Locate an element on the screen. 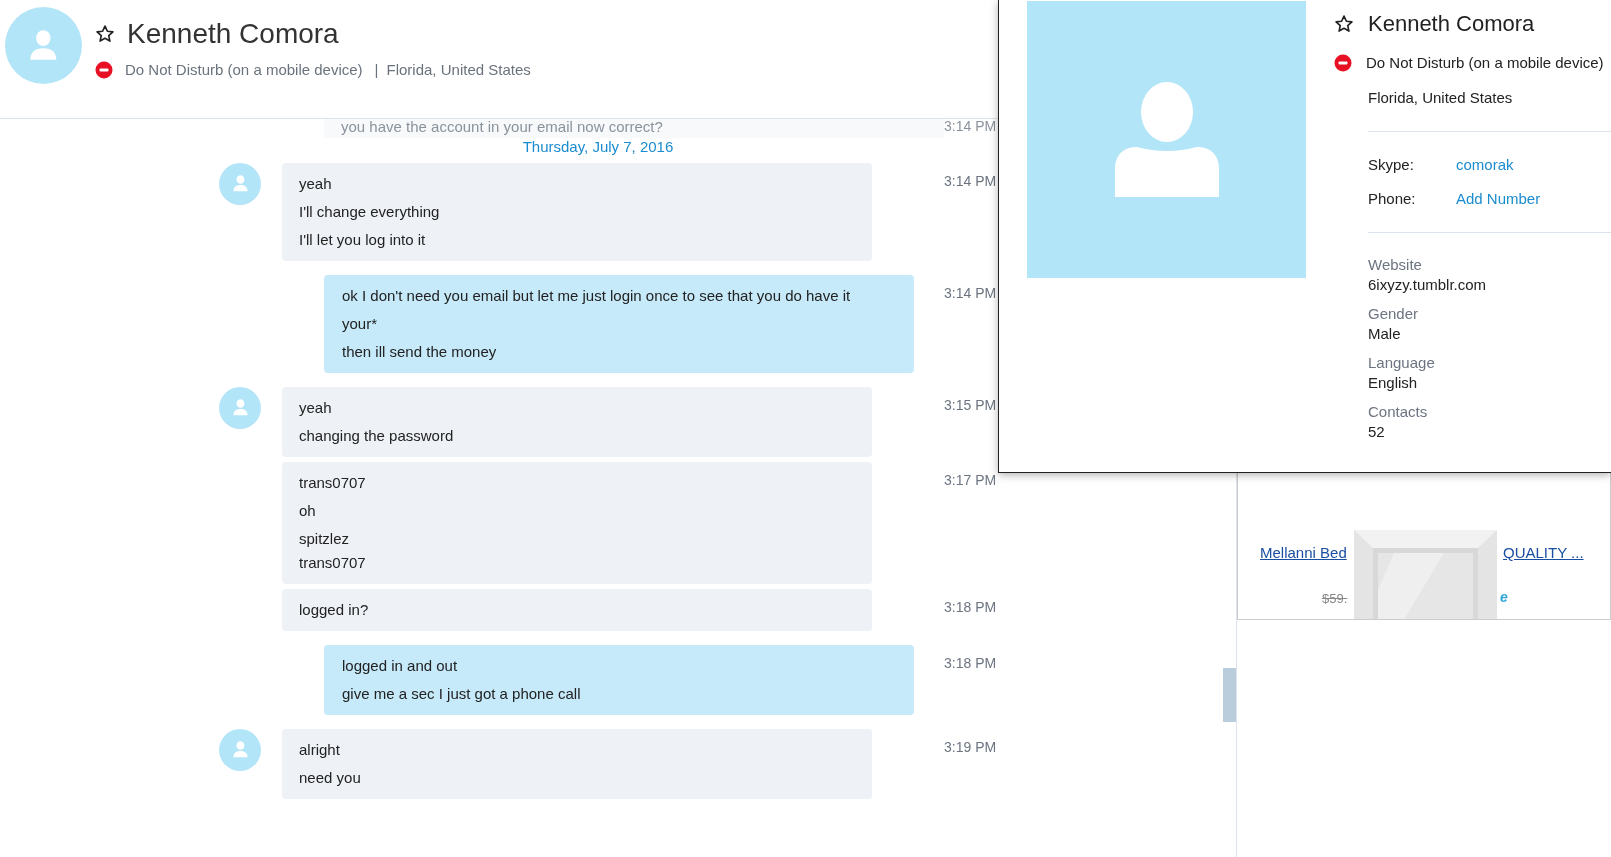  scrollbar-thumb is located at coordinates (1229, 695).